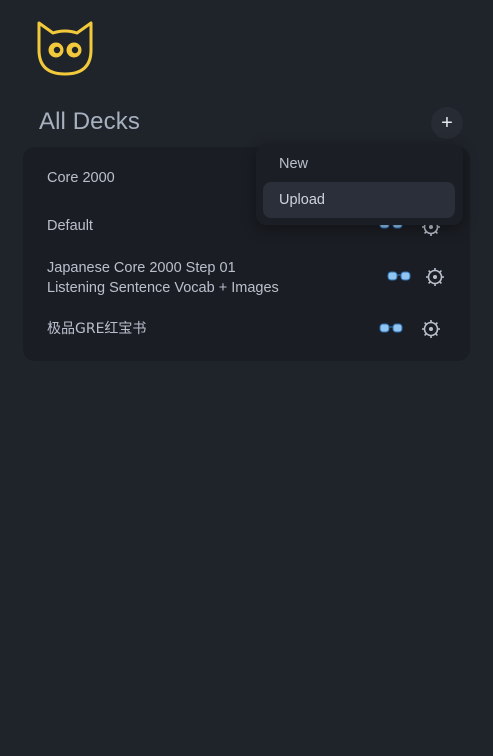  I want to click on deck-name: Default, so click(70, 226).